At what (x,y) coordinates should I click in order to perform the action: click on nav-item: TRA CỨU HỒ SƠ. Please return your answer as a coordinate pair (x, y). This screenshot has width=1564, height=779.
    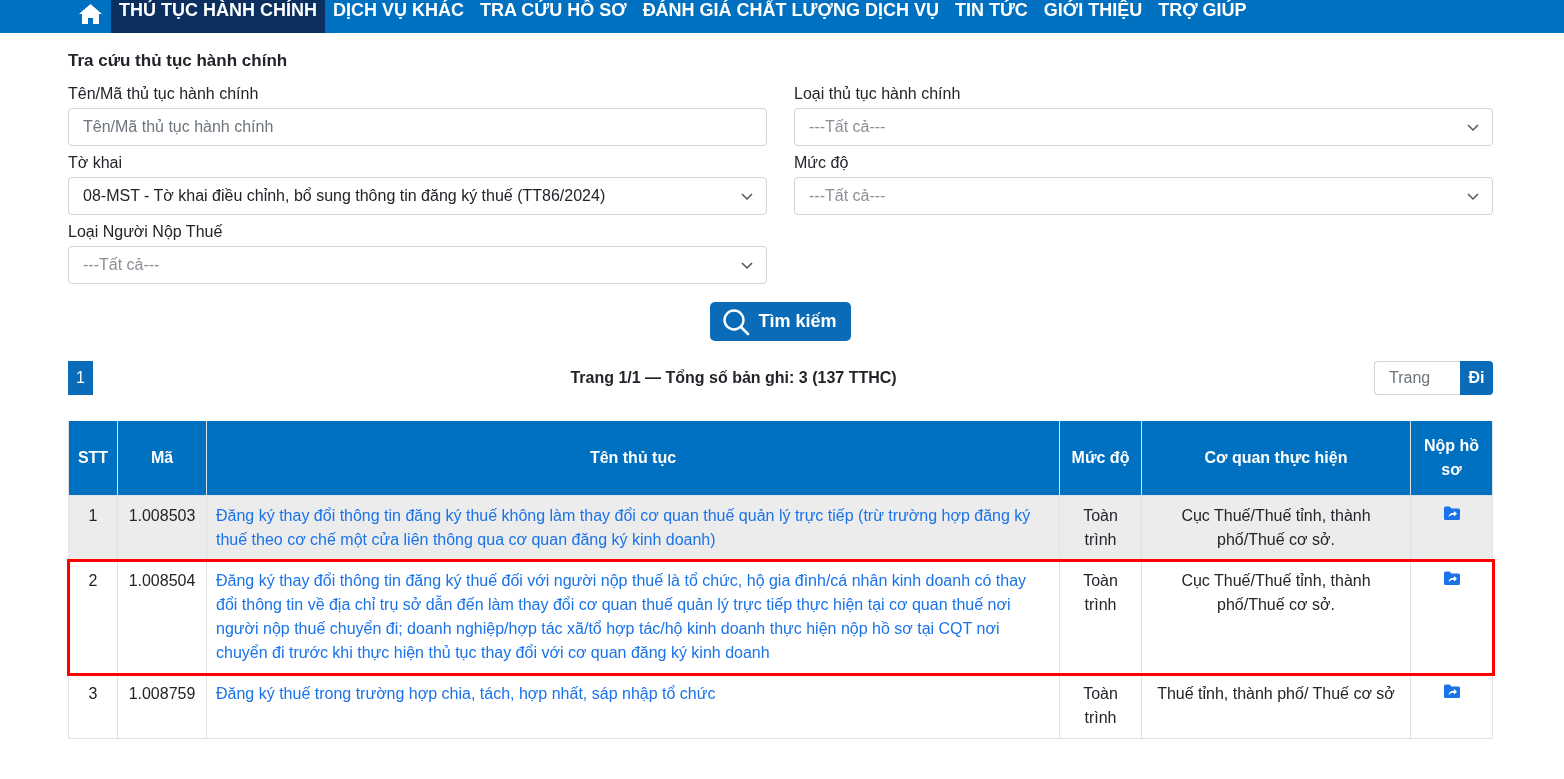
    Looking at the image, I should click on (553, 16).